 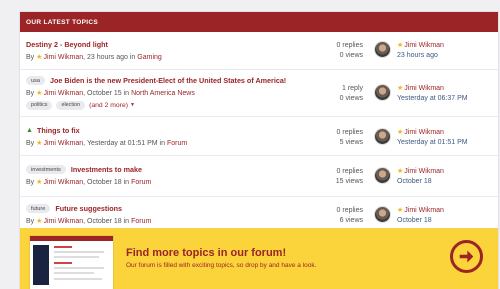 What do you see at coordinates (149, 57) in the screenshot?
I see `forum-link: Gaming` at bounding box center [149, 57].